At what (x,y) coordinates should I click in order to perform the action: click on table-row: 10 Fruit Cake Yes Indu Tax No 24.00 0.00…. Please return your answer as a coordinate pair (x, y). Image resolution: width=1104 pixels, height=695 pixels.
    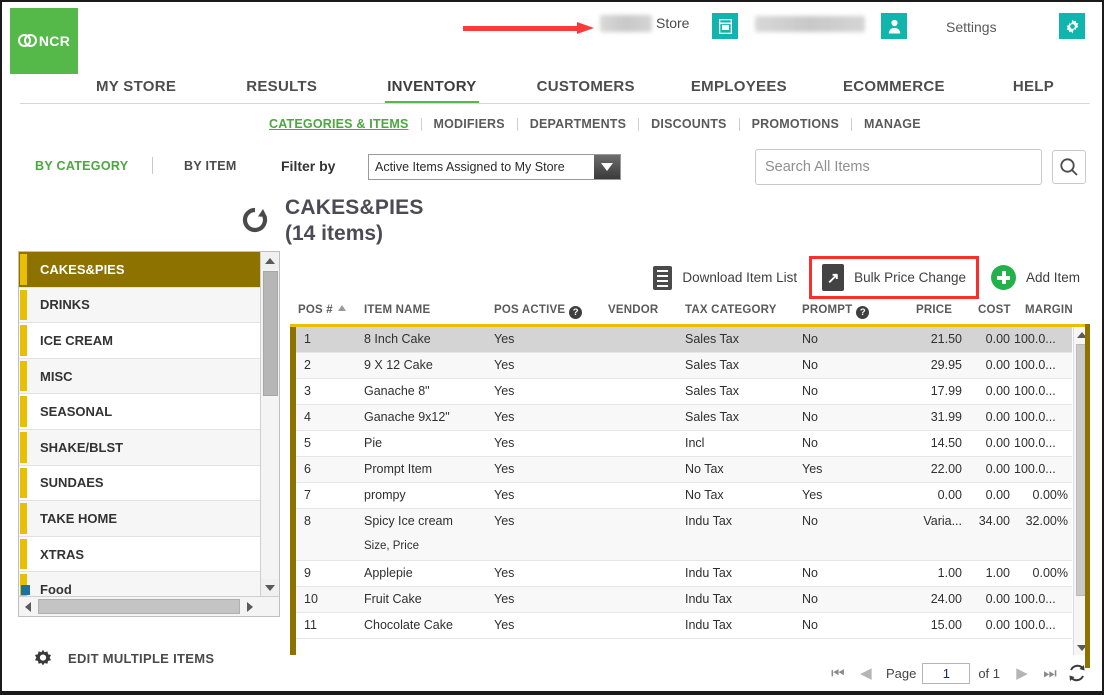
    Looking at the image, I should click on (681, 600).